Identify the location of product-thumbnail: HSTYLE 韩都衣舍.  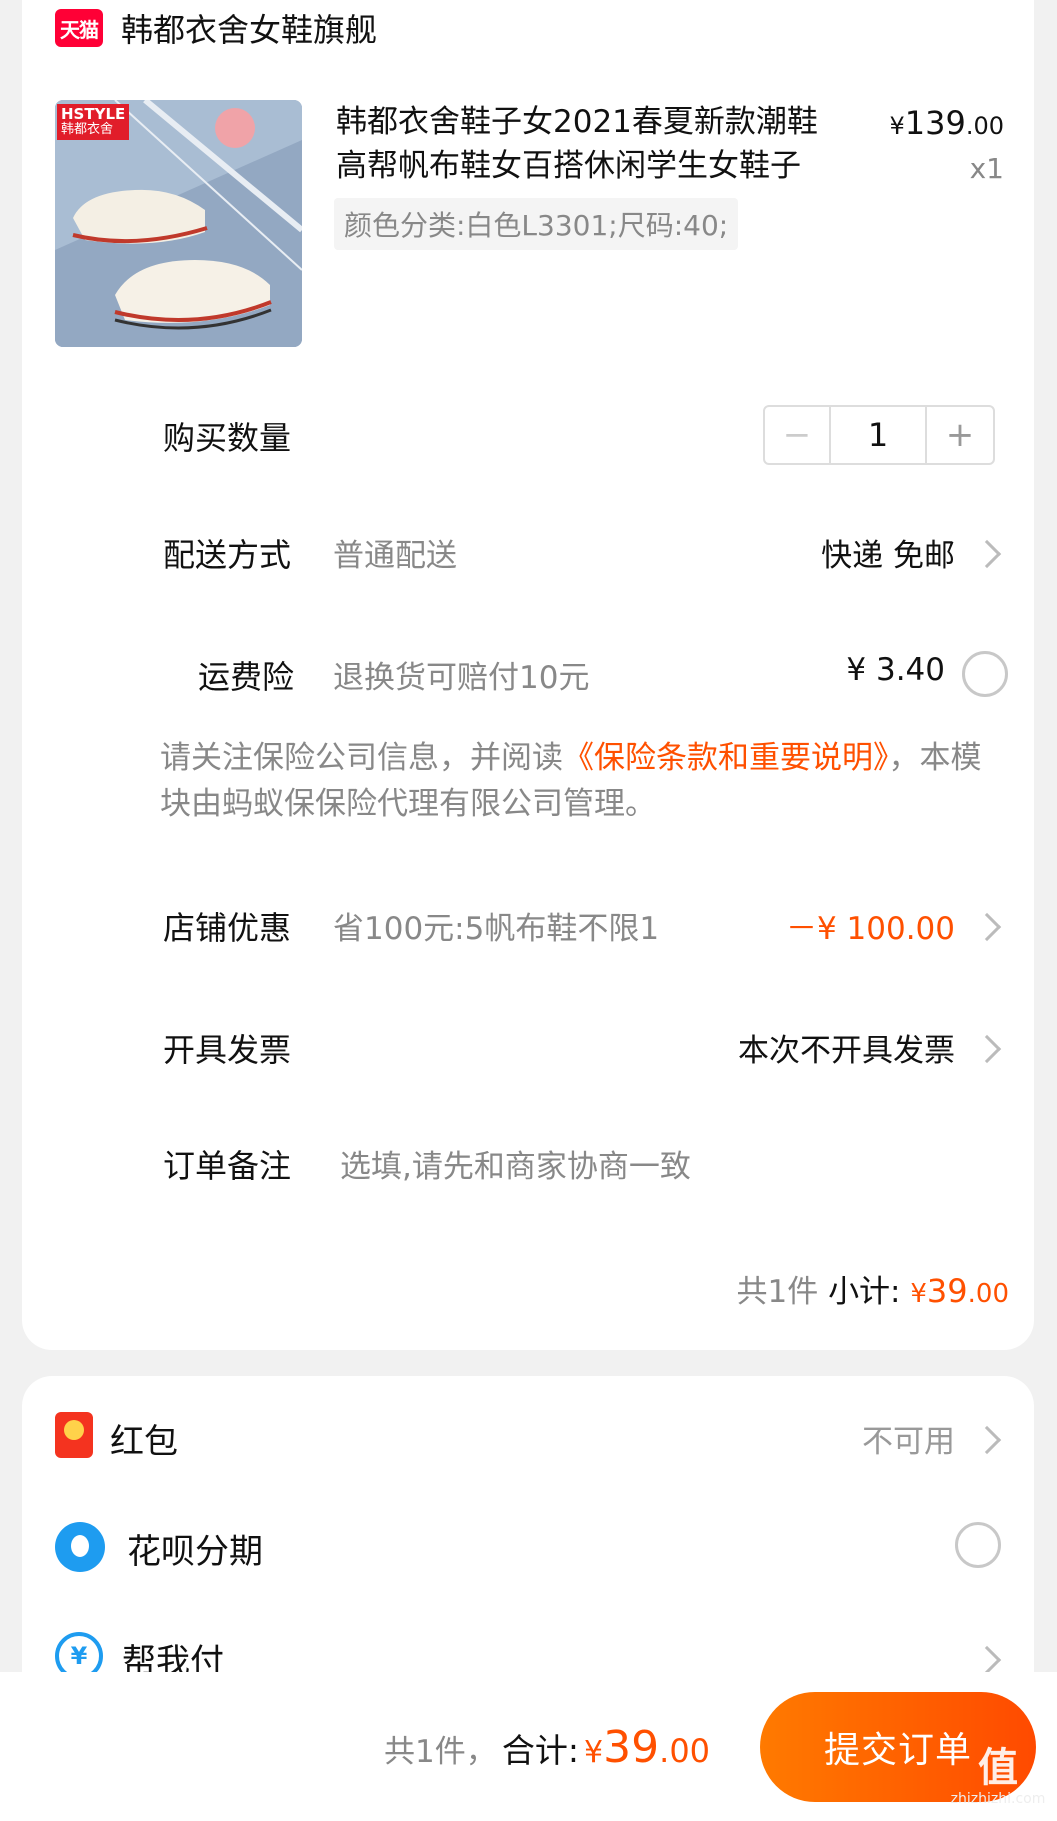
(178, 223).